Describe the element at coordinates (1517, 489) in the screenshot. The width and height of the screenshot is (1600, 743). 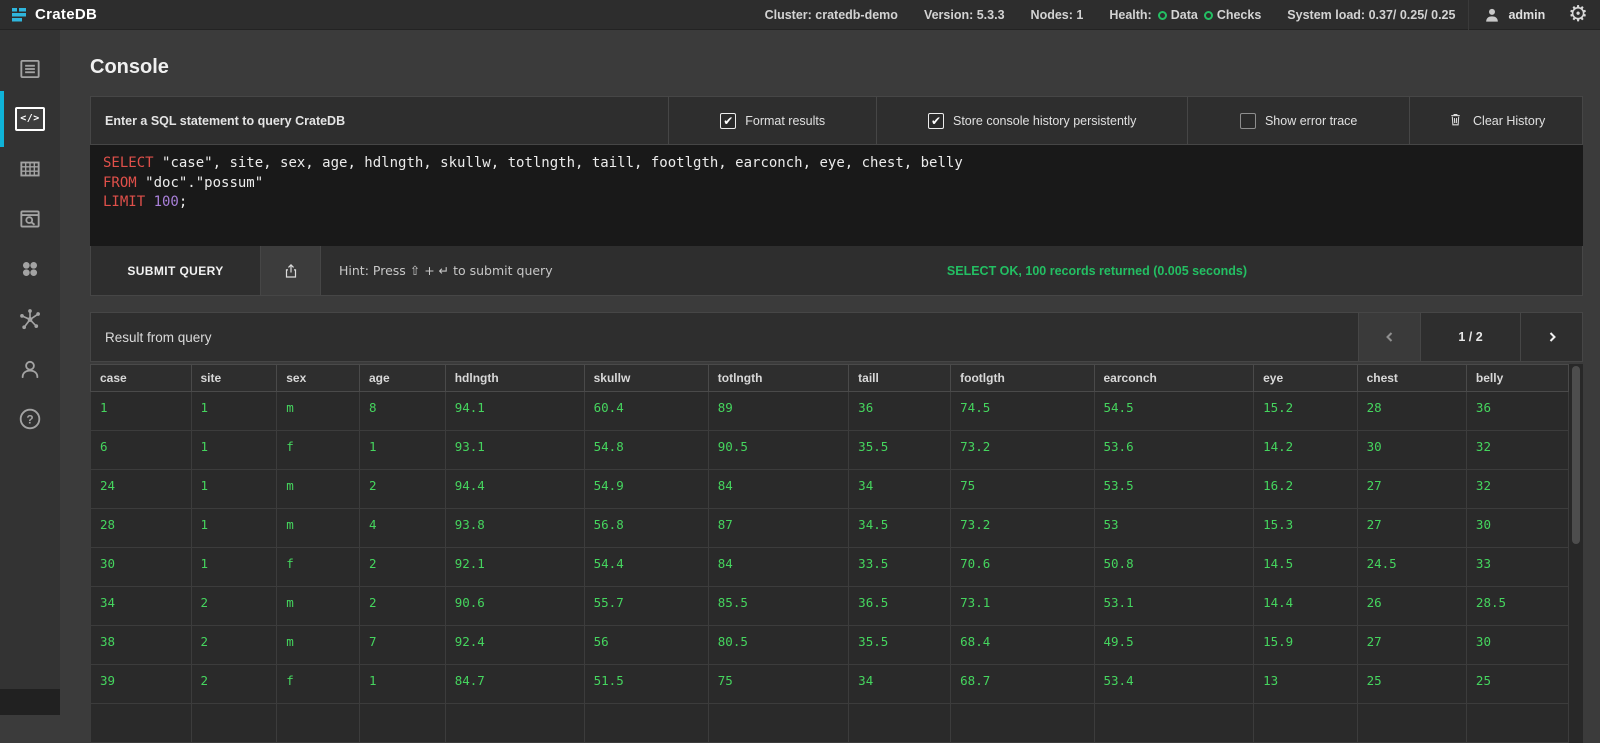
I see `table-cell: 32` at that location.